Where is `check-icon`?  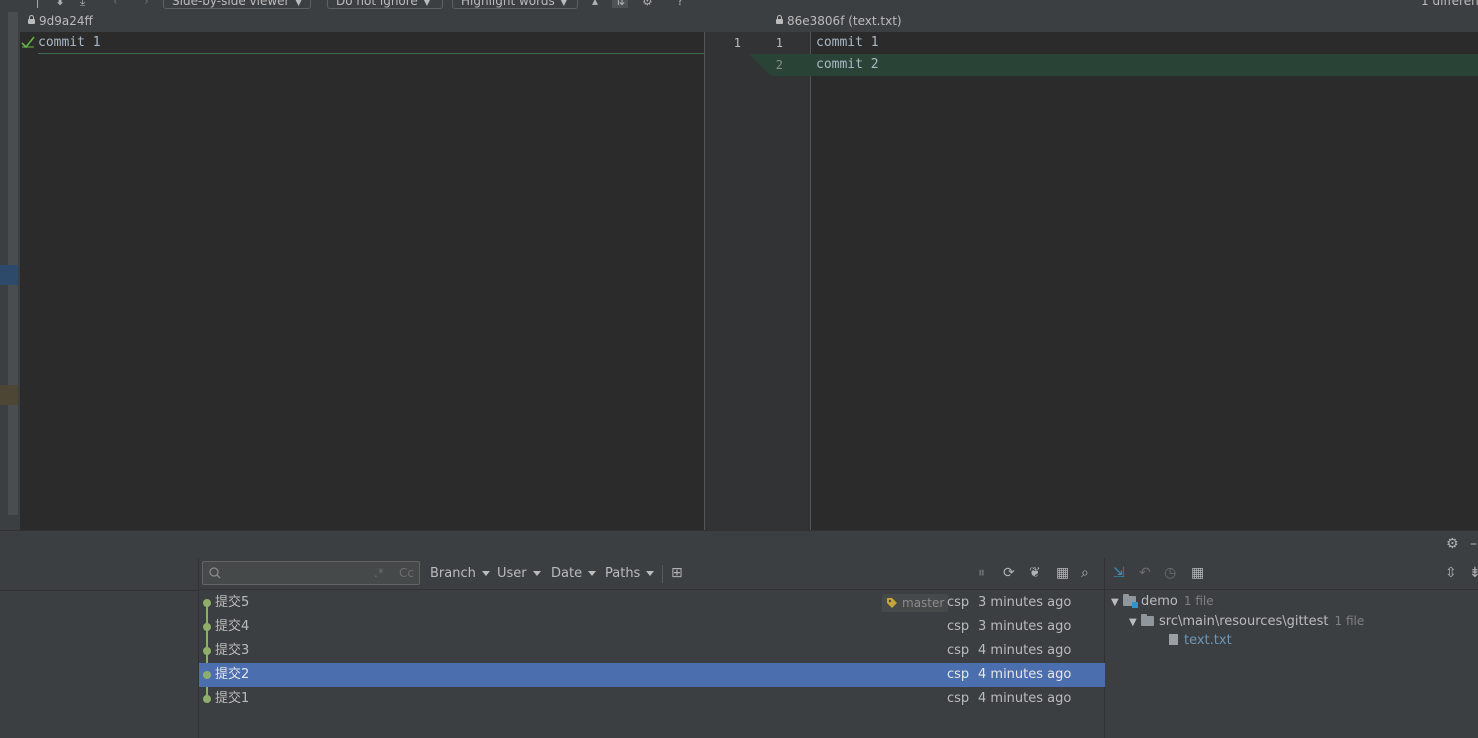 check-icon is located at coordinates (28, 42).